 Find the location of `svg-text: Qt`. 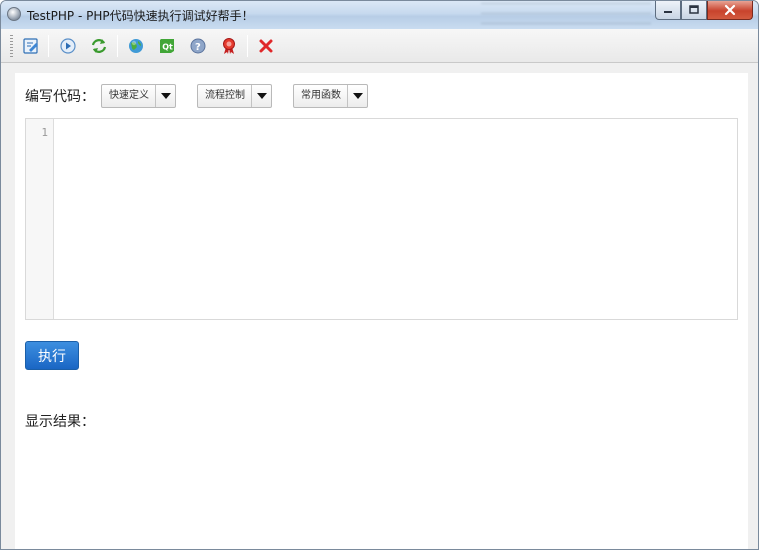

svg-text: Qt is located at coordinates (167, 47).